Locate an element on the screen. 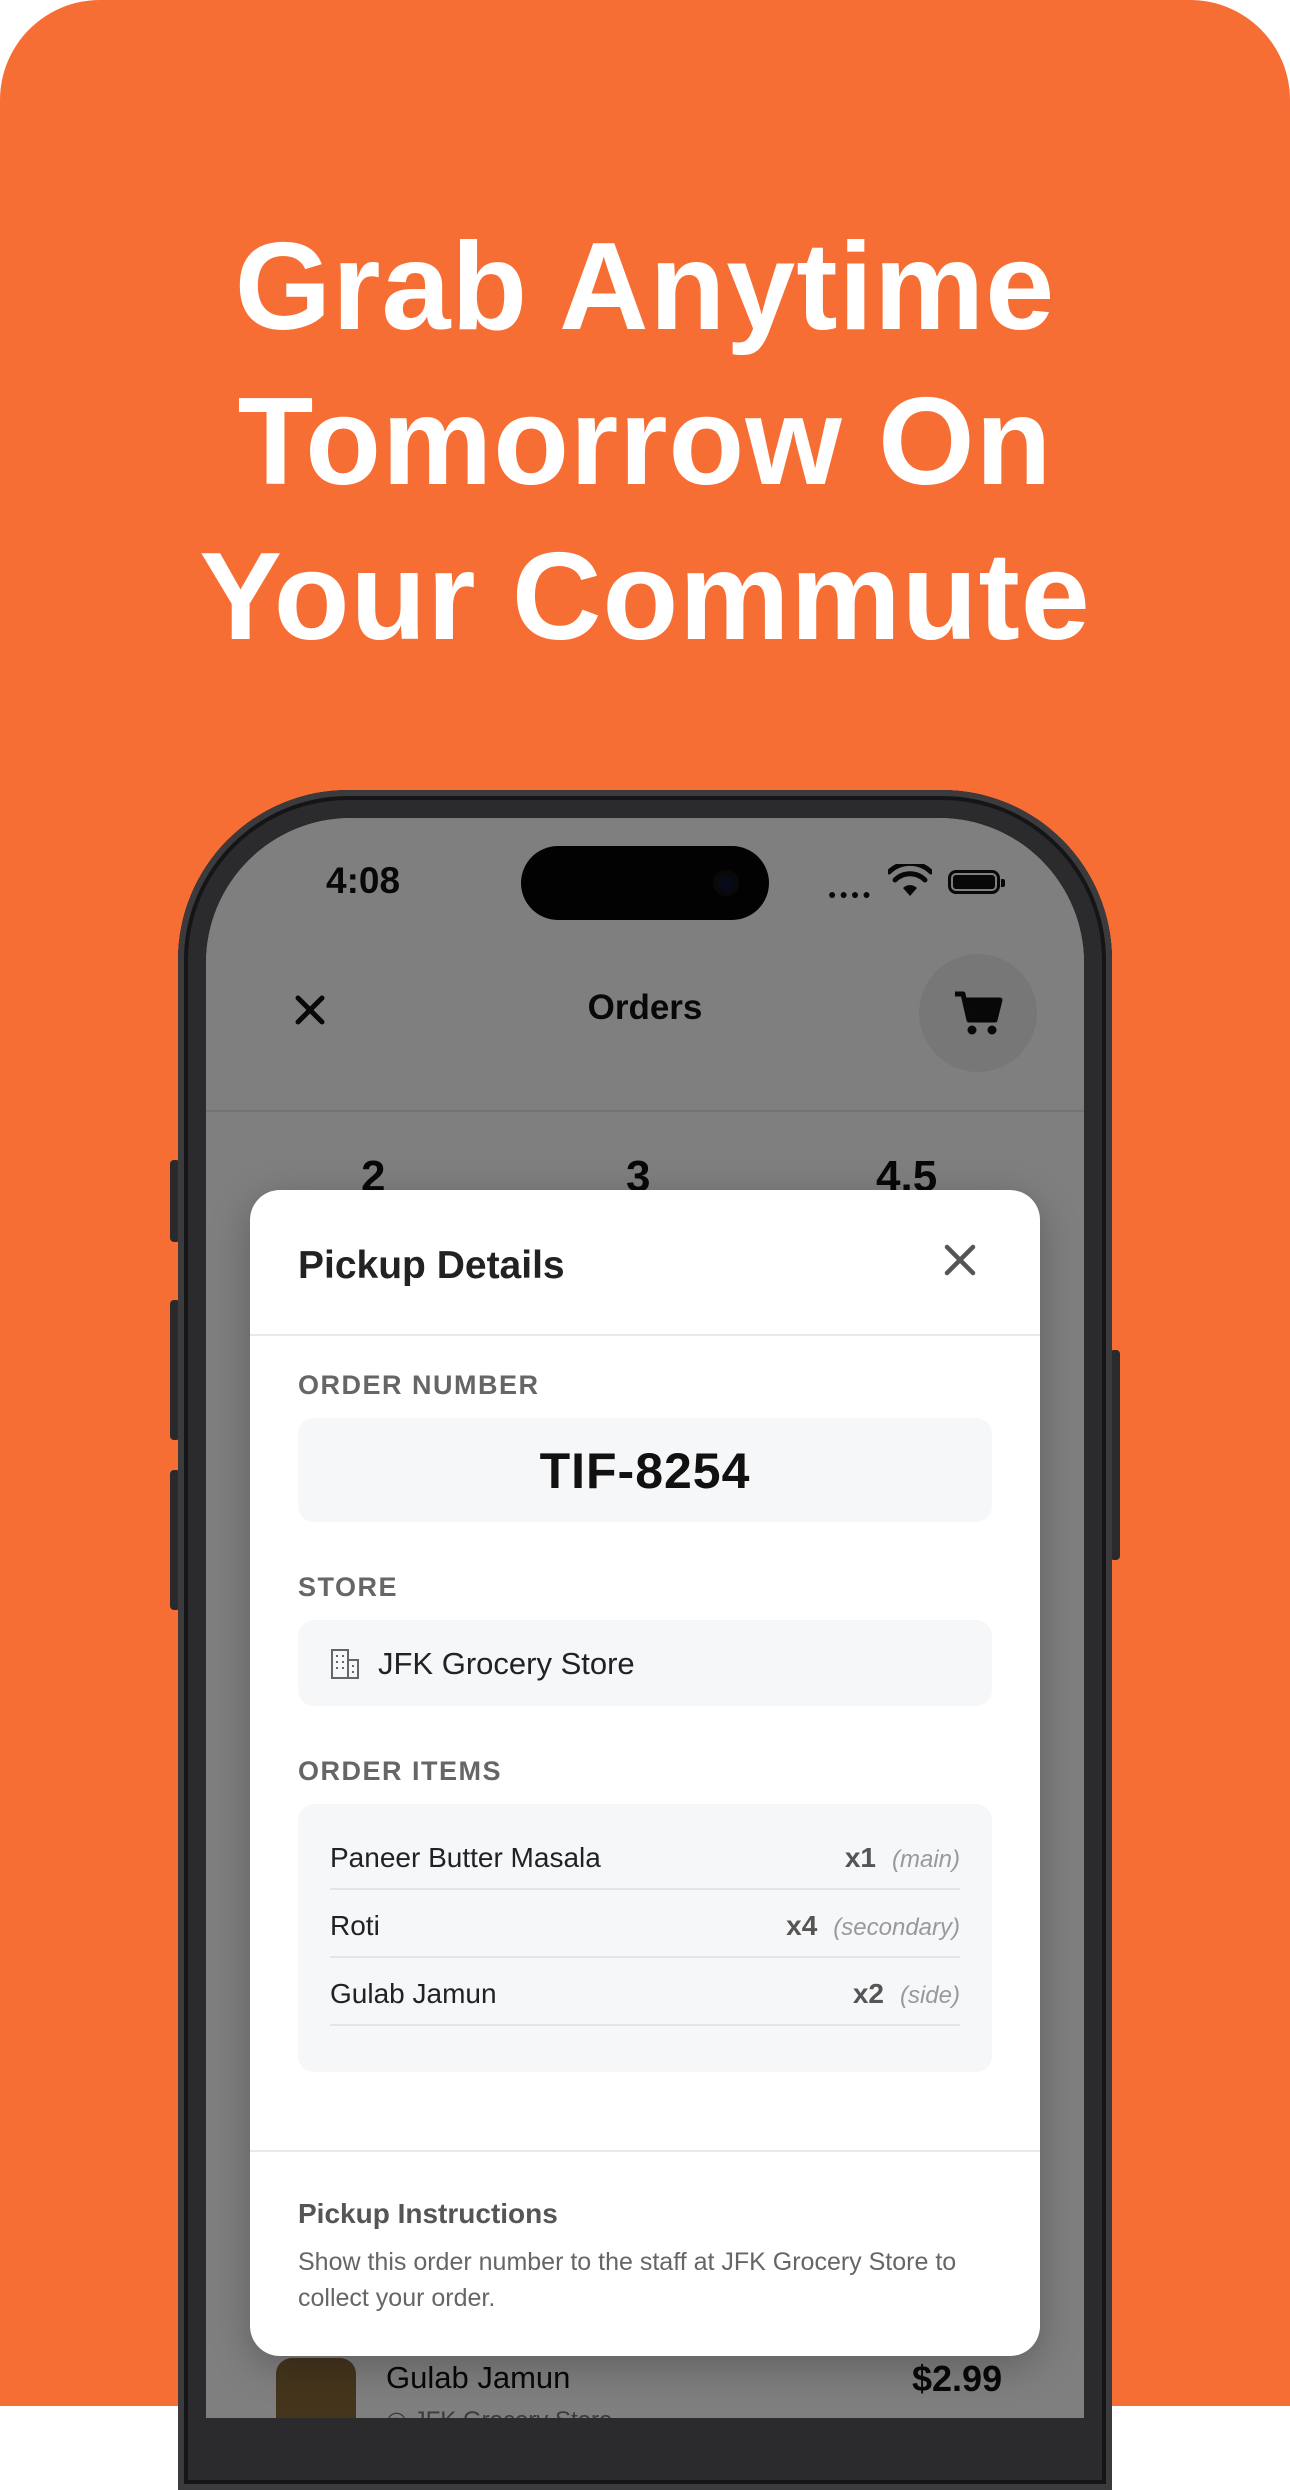 The width and height of the screenshot is (1290, 2490). order-number-label: ORDER NUMBER is located at coordinates (419, 1385).